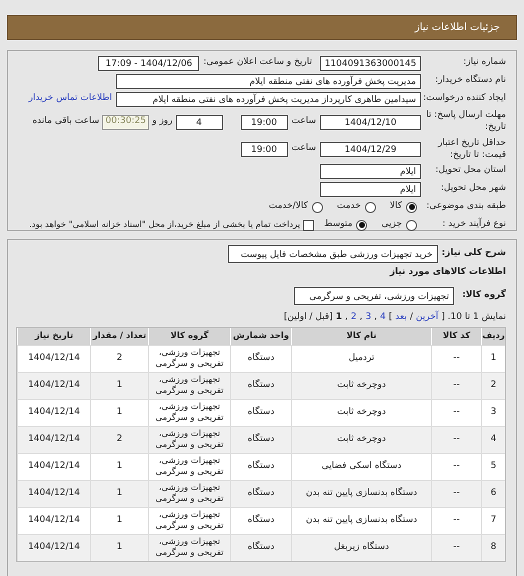 This screenshot has height=576, width=524. I want to click on input-field: مدیریت پخش فرآورده های نفتی منطقه ایلام, so click(268, 81).